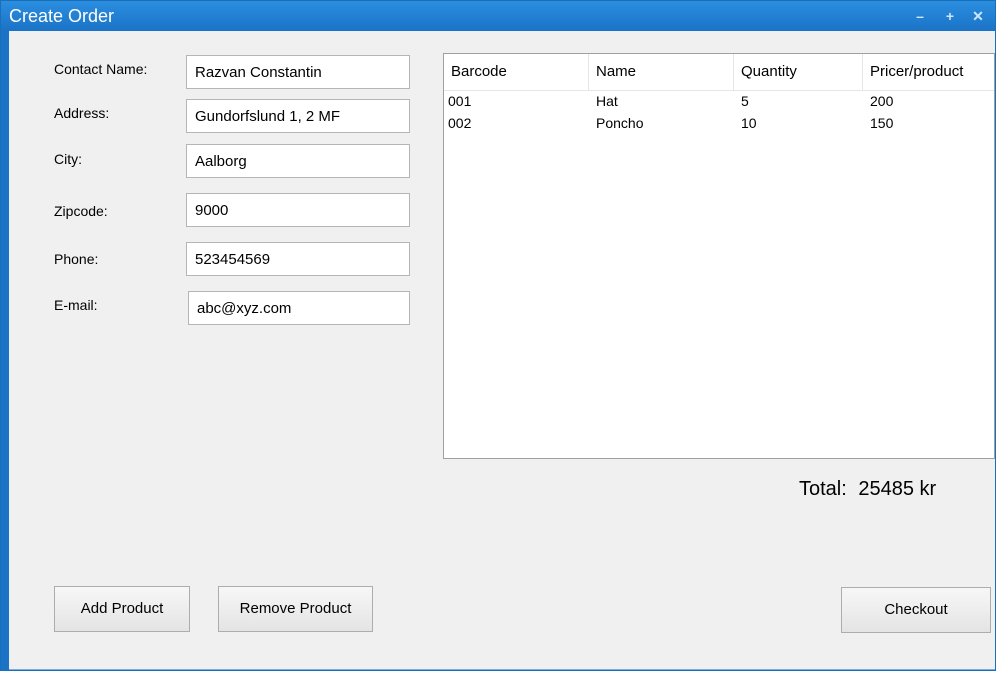 This screenshot has height=673, width=998. Describe the element at coordinates (719, 124) in the screenshot. I see `table-row: 002 Poncho 10 150` at that location.